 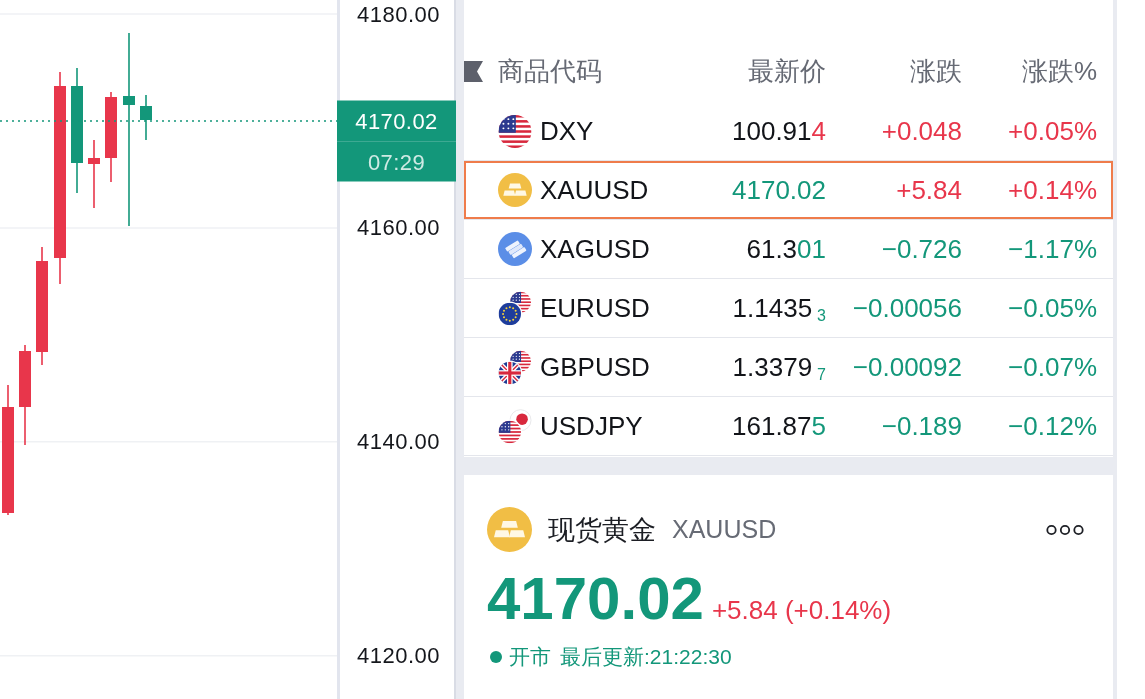 I want to click on market-status: 开市, so click(x=530, y=657).